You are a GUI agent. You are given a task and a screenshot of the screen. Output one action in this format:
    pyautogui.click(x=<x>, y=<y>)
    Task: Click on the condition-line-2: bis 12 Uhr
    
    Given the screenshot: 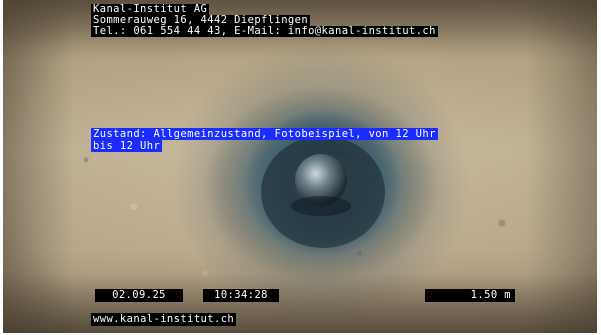 What is the action you would take?
    pyautogui.click(x=127, y=146)
    